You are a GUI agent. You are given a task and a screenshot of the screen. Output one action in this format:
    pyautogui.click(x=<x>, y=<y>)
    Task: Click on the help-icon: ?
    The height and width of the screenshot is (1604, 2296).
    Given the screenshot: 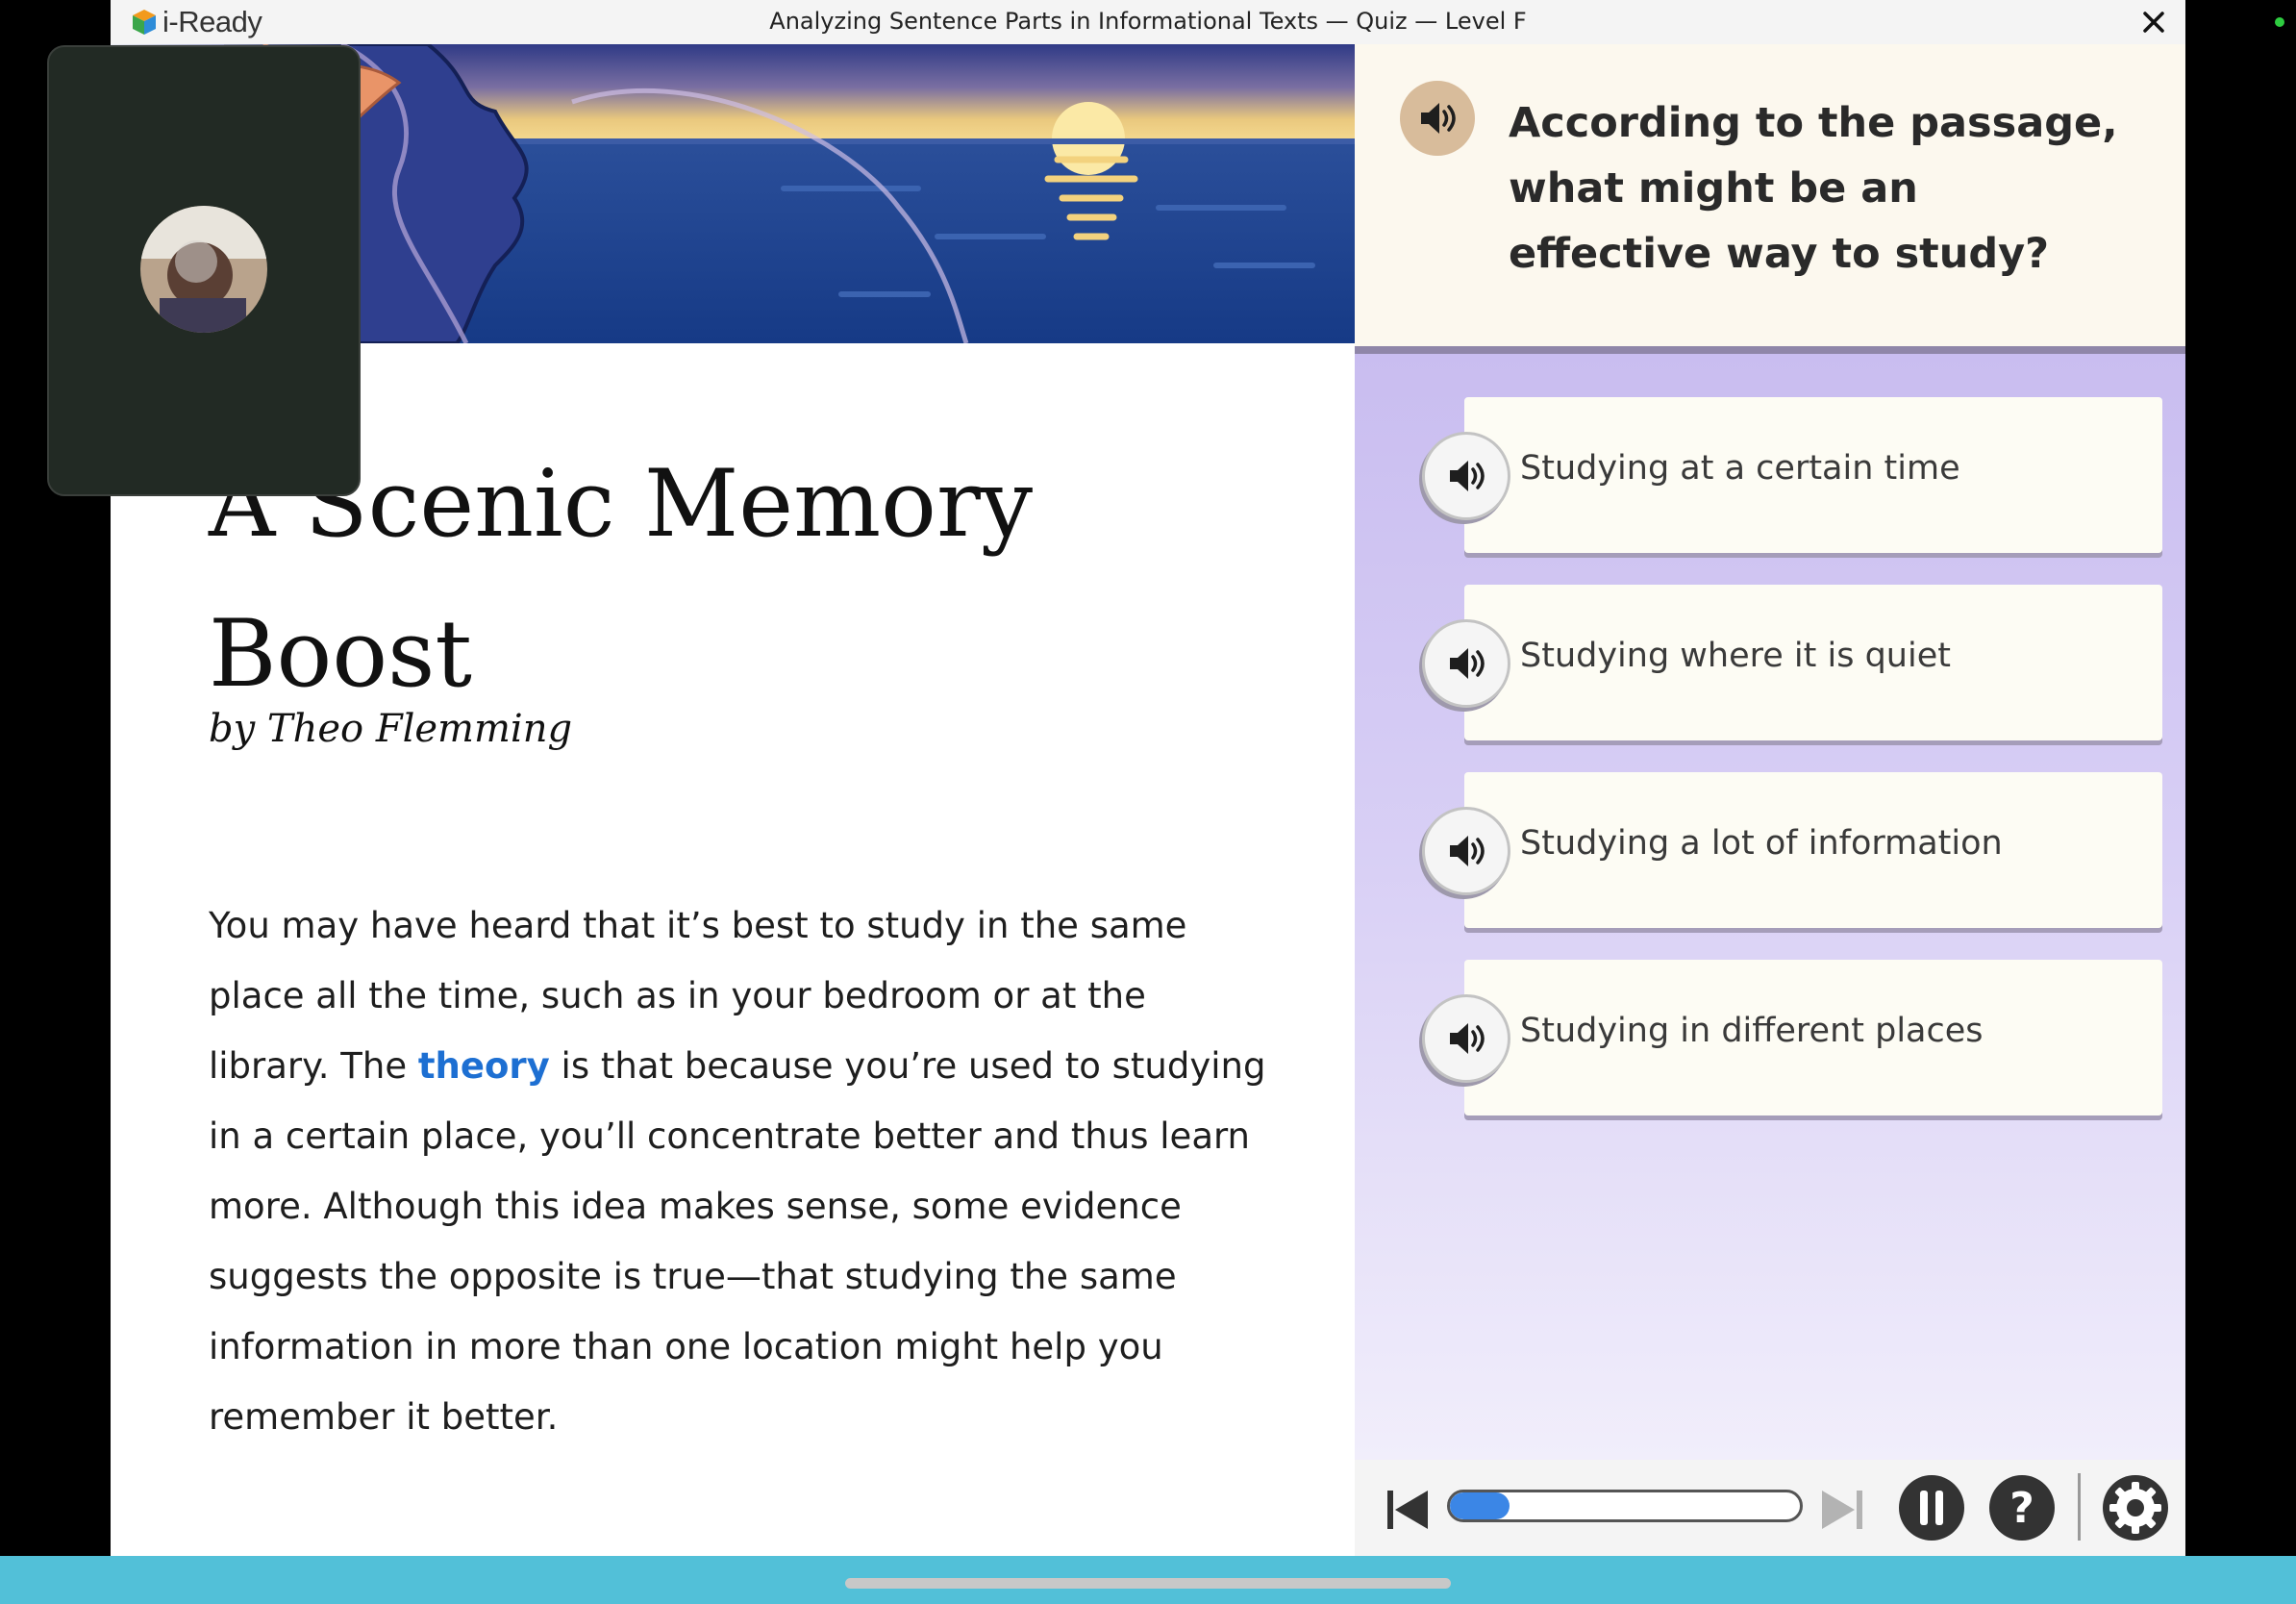 What is the action you would take?
    pyautogui.click(x=2022, y=1508)
    